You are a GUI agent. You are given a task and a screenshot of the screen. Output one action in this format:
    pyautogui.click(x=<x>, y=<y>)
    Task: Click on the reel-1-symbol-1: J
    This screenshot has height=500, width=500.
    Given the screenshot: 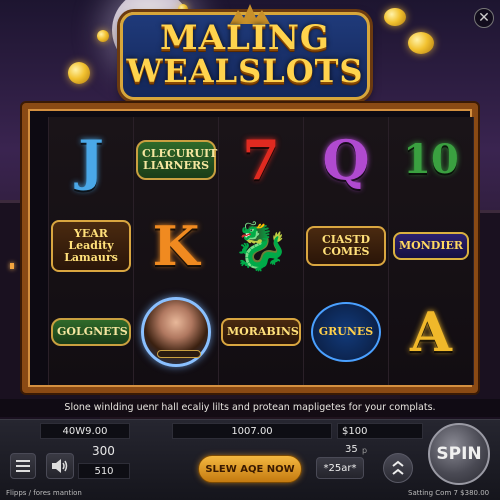 What is the action you would take?
    pyautogui.click(x=91, y=160)
    